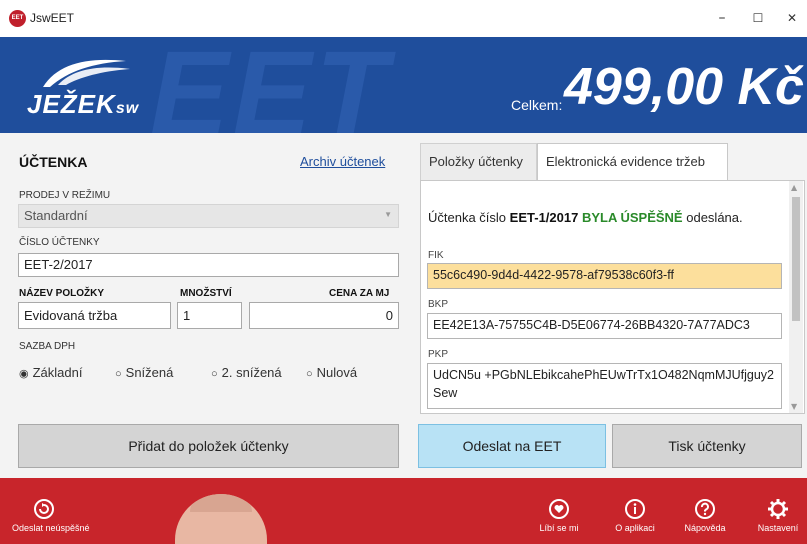  What do you see at coordinates (388, 214) in the screenshot?
I see `chevron-down-icon: ▼` at bounding box center [388, 214].